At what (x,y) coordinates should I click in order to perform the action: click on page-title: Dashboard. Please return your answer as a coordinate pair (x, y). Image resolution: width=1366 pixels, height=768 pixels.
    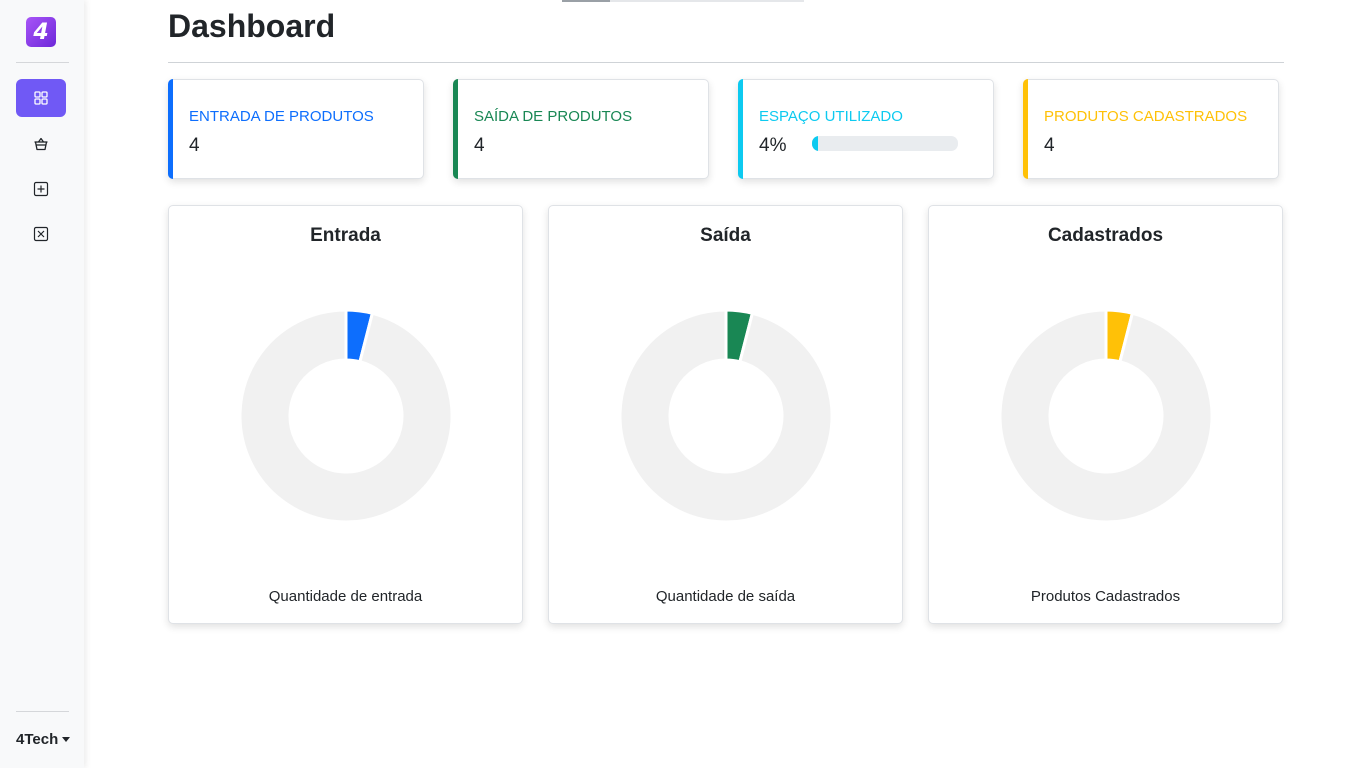
    Looking at the image, I should click on (252, 26).